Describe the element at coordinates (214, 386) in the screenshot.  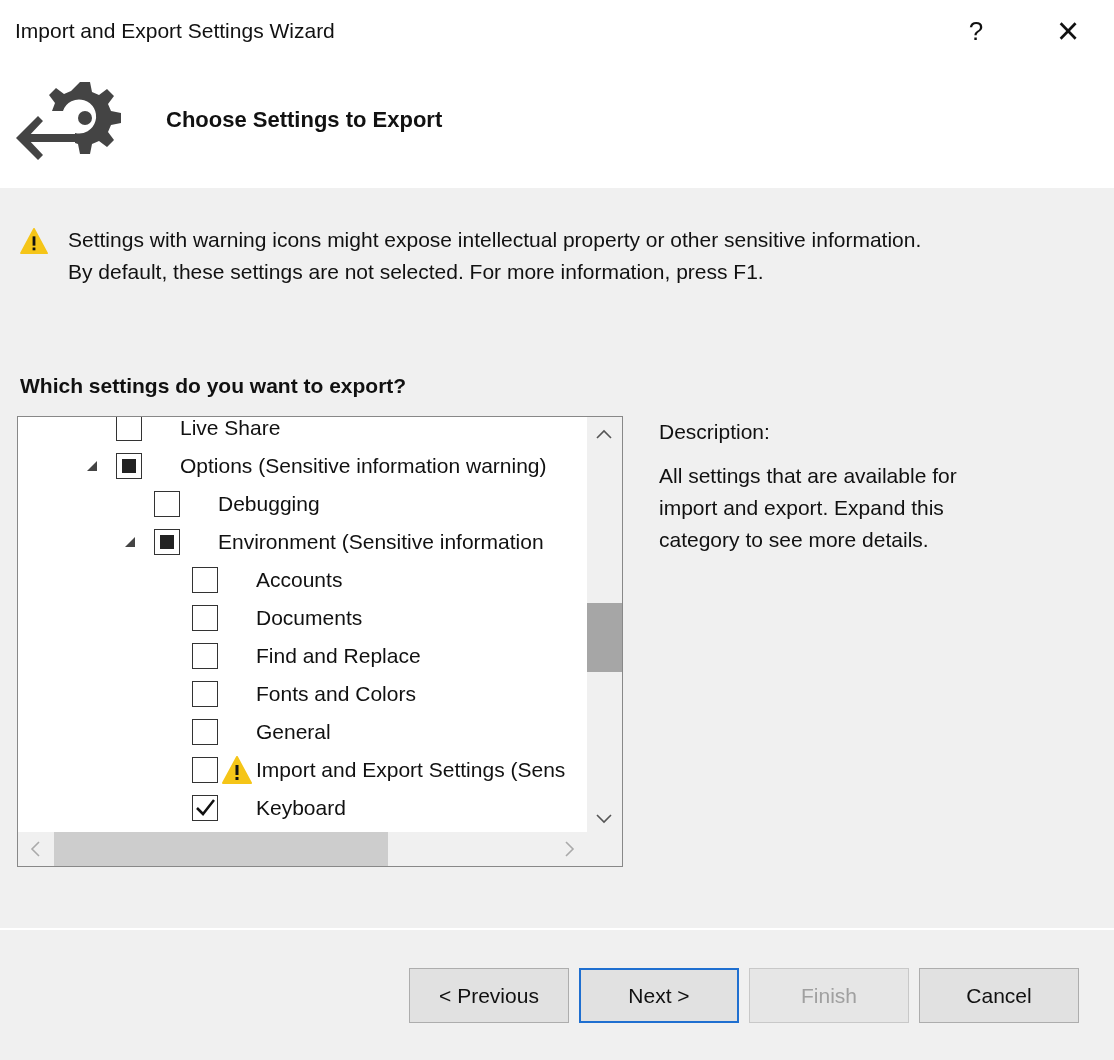
I see `question-label: Which settings do you want to export?` at that location.